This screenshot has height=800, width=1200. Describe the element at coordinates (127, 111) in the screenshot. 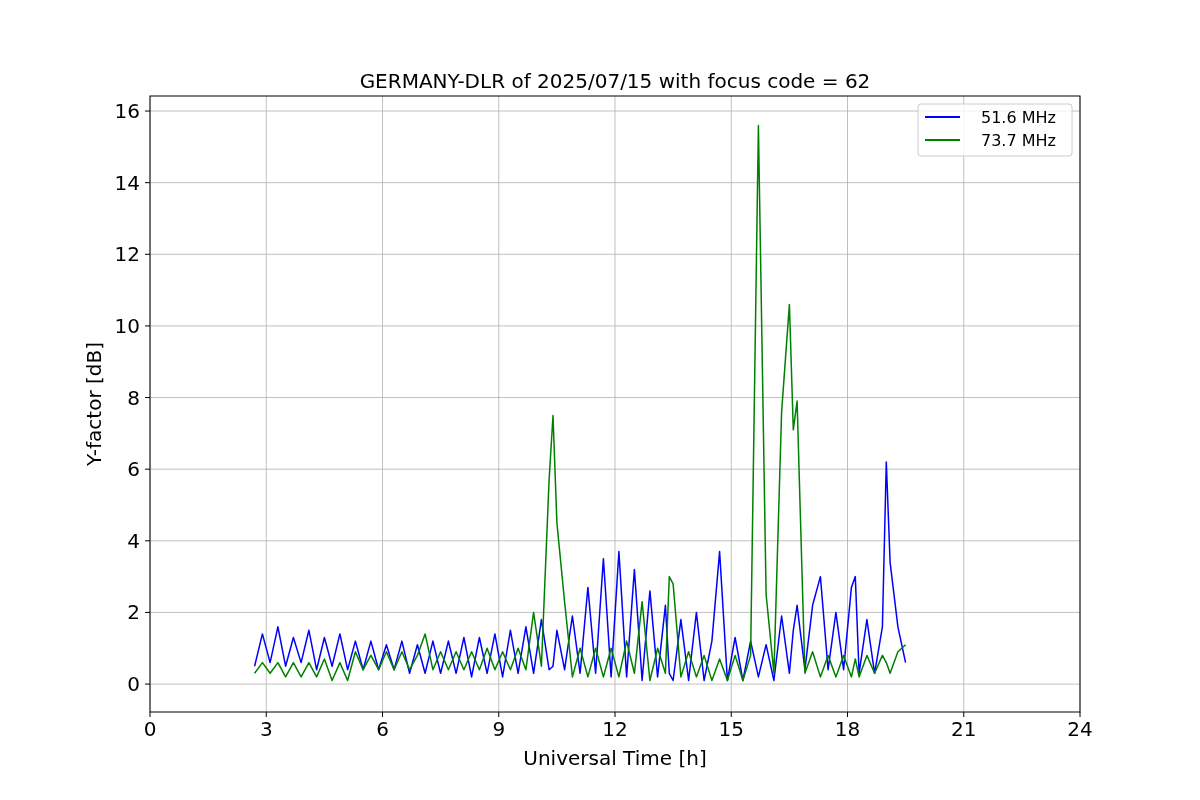

I see `y-tick-label: 16` at that location.